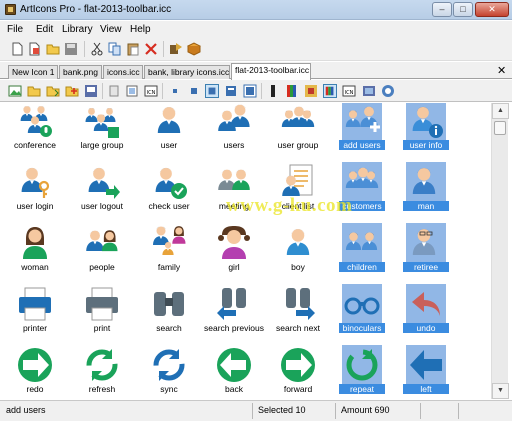 This screenshot has width=512, height=421. I want to click on tab-bank-library-icons-icc: bank, library icons.icc, so click(187, 72).